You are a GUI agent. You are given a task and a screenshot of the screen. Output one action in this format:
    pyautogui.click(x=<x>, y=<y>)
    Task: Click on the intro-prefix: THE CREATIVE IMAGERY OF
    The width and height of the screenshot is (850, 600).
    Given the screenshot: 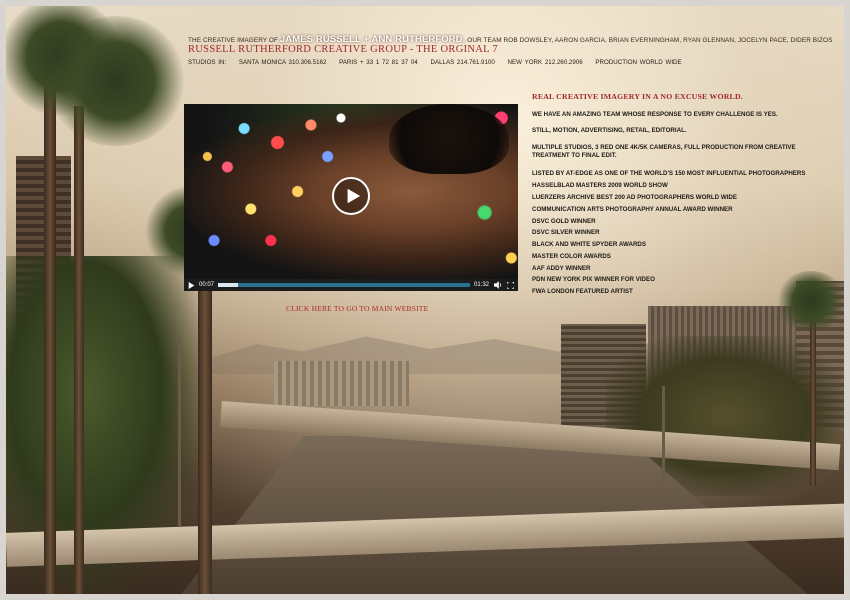 What is the action you would take?
    pyautogui.click(x=233, y=40)
    